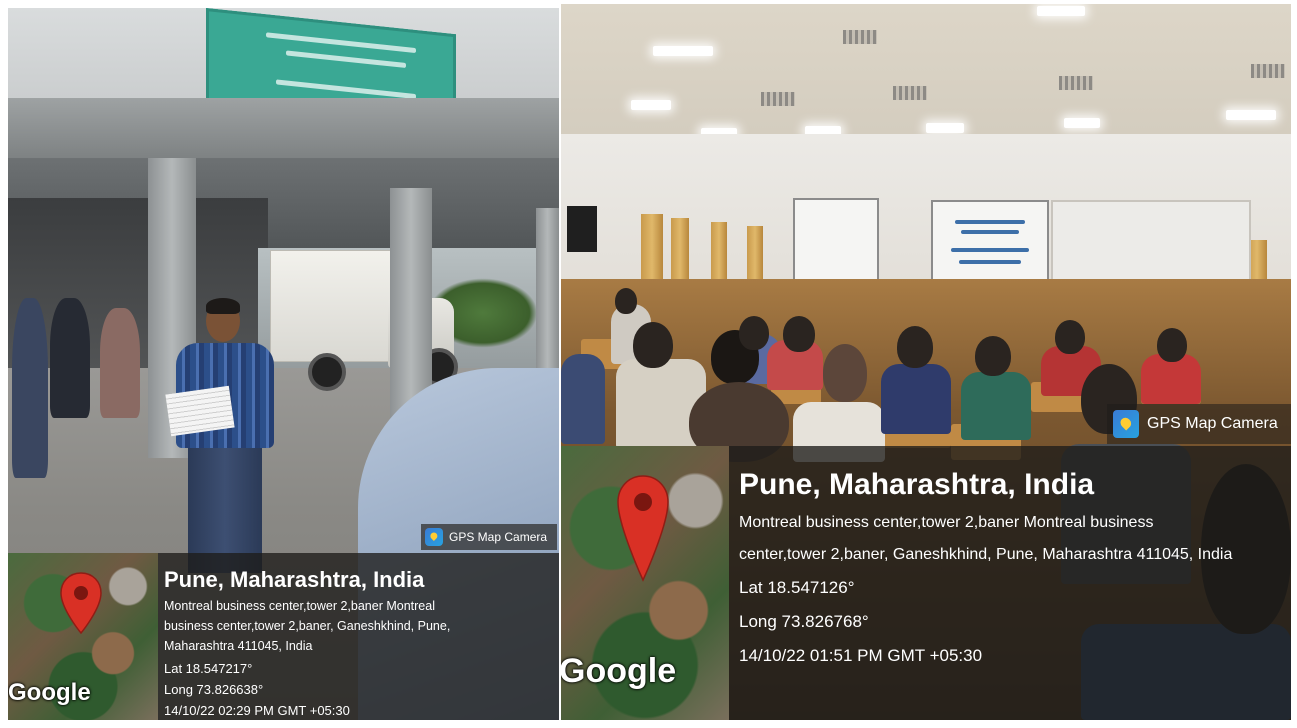  I want to click on loudspeaker, so click(582, 229).